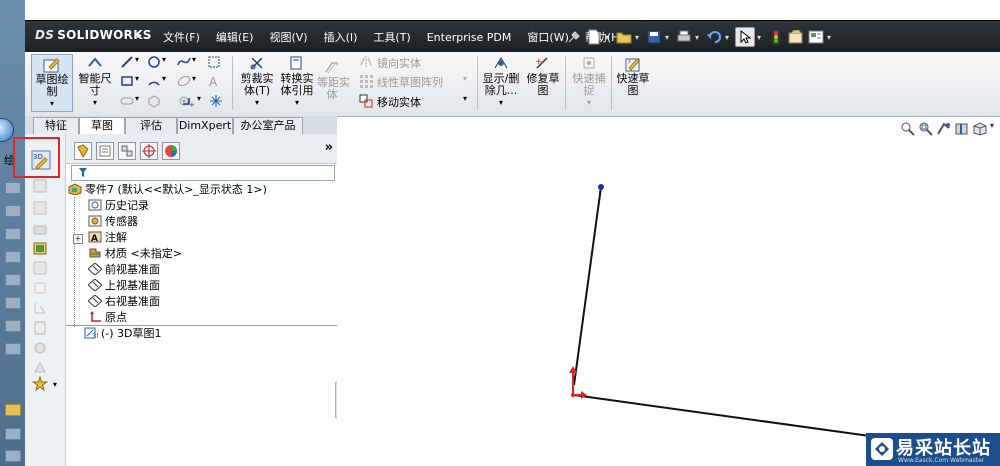  Describe the element at coordinates (124, 270) in the screenshot. I see `tree-item-front-plane: 前视基准面` at that location.